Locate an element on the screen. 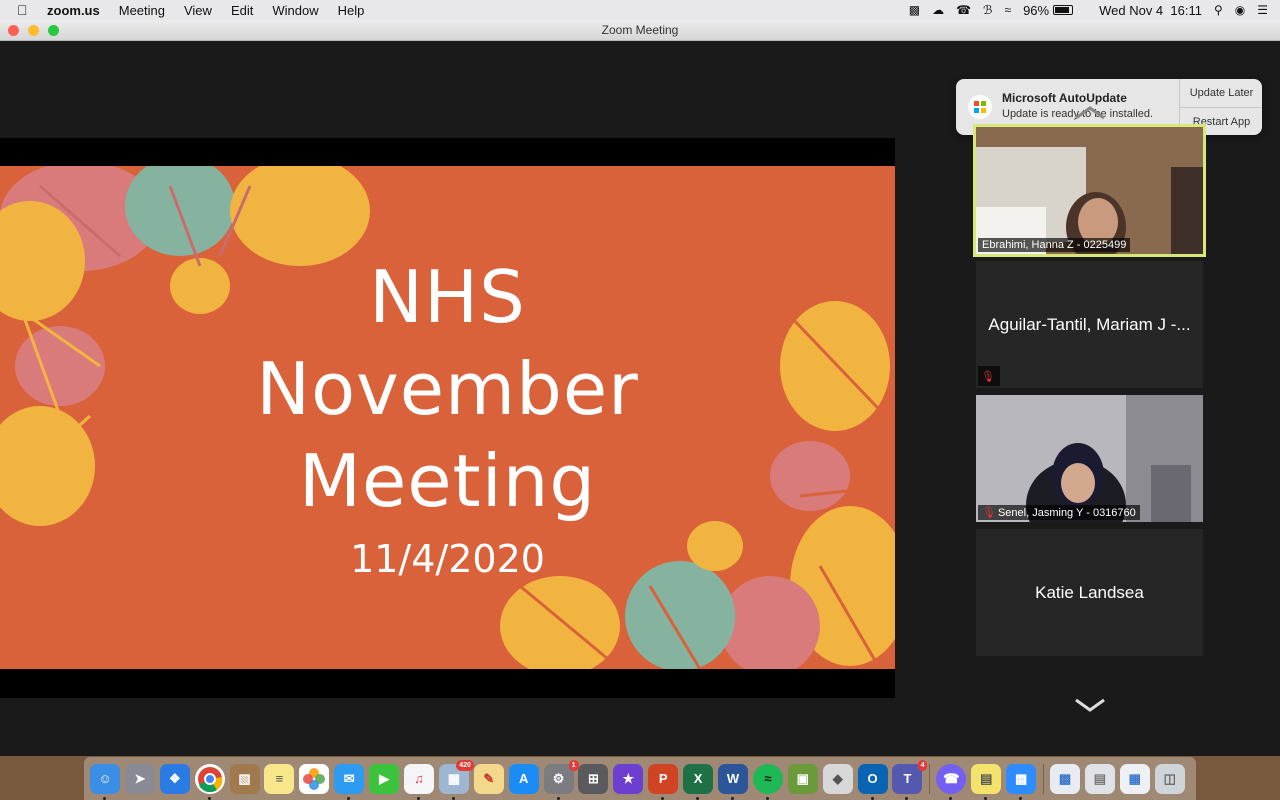  system-preferences-icon: ⚙ 1 is located at coordinates (561, 779).